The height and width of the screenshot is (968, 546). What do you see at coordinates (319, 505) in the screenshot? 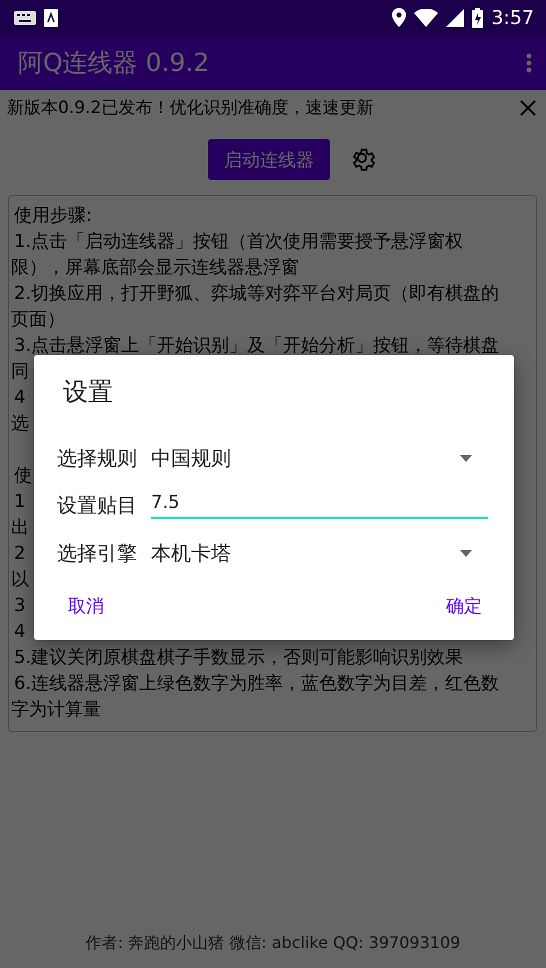
I see `input-field: 7.5` at bounding box center [319, 505].